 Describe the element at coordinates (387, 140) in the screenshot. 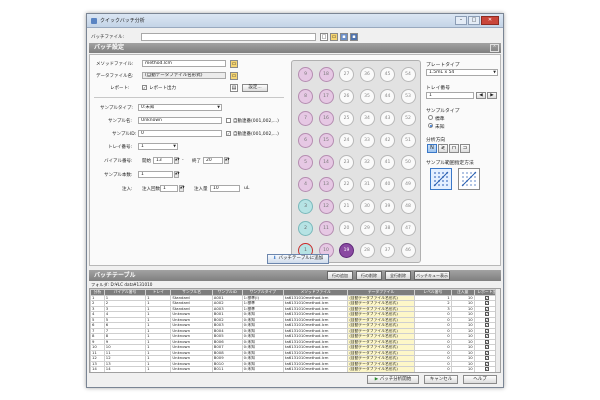

I see `vial-well: 42` at that location.